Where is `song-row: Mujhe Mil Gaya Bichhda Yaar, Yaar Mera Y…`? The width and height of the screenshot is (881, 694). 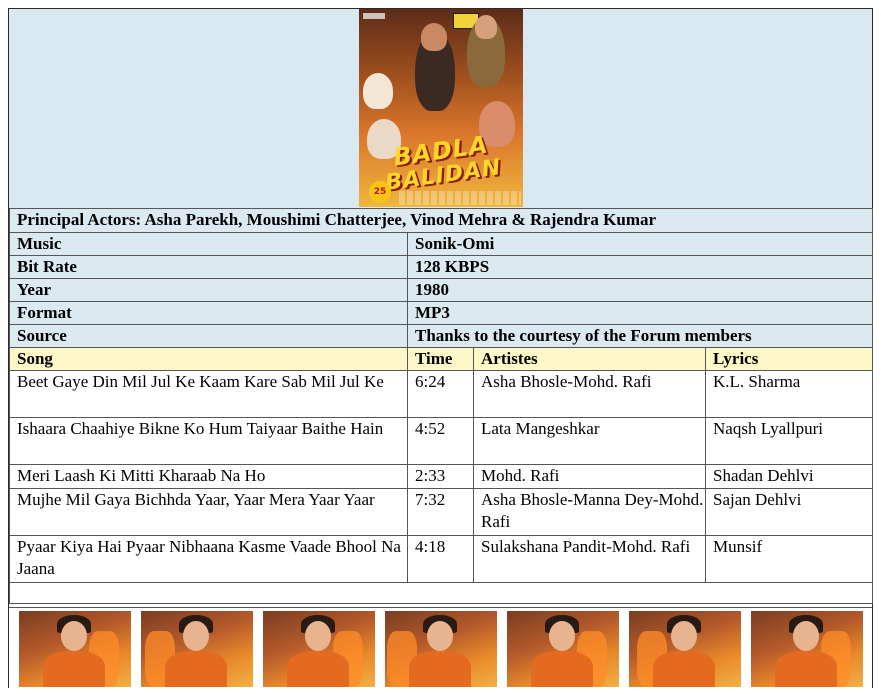 song-row: Mujhe Mil Gaya Bichhda Yaar, Yaar Mera Y… is located at coordinates (441, 512).